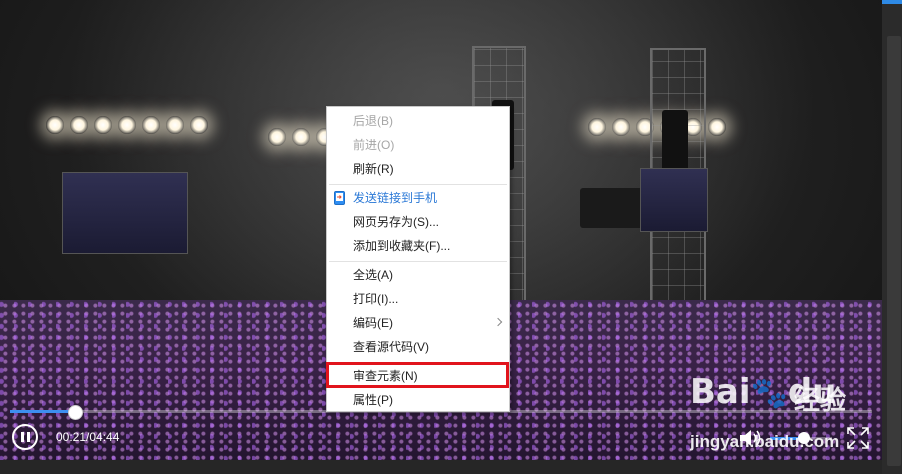 Image resolution: width=902 pixels, height=474 pixels. I want to click on menu-item-select-all: 全选(A), so click(418, 275).